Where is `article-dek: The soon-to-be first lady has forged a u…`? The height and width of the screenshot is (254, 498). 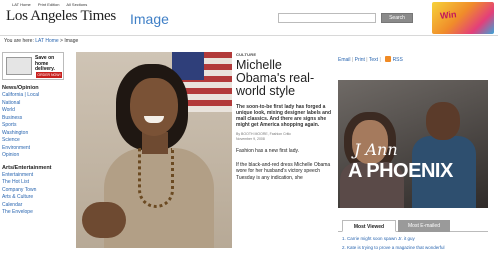 article-dek: The soon-to-be first lady has forged a u… is located at coordinates (284, 116).